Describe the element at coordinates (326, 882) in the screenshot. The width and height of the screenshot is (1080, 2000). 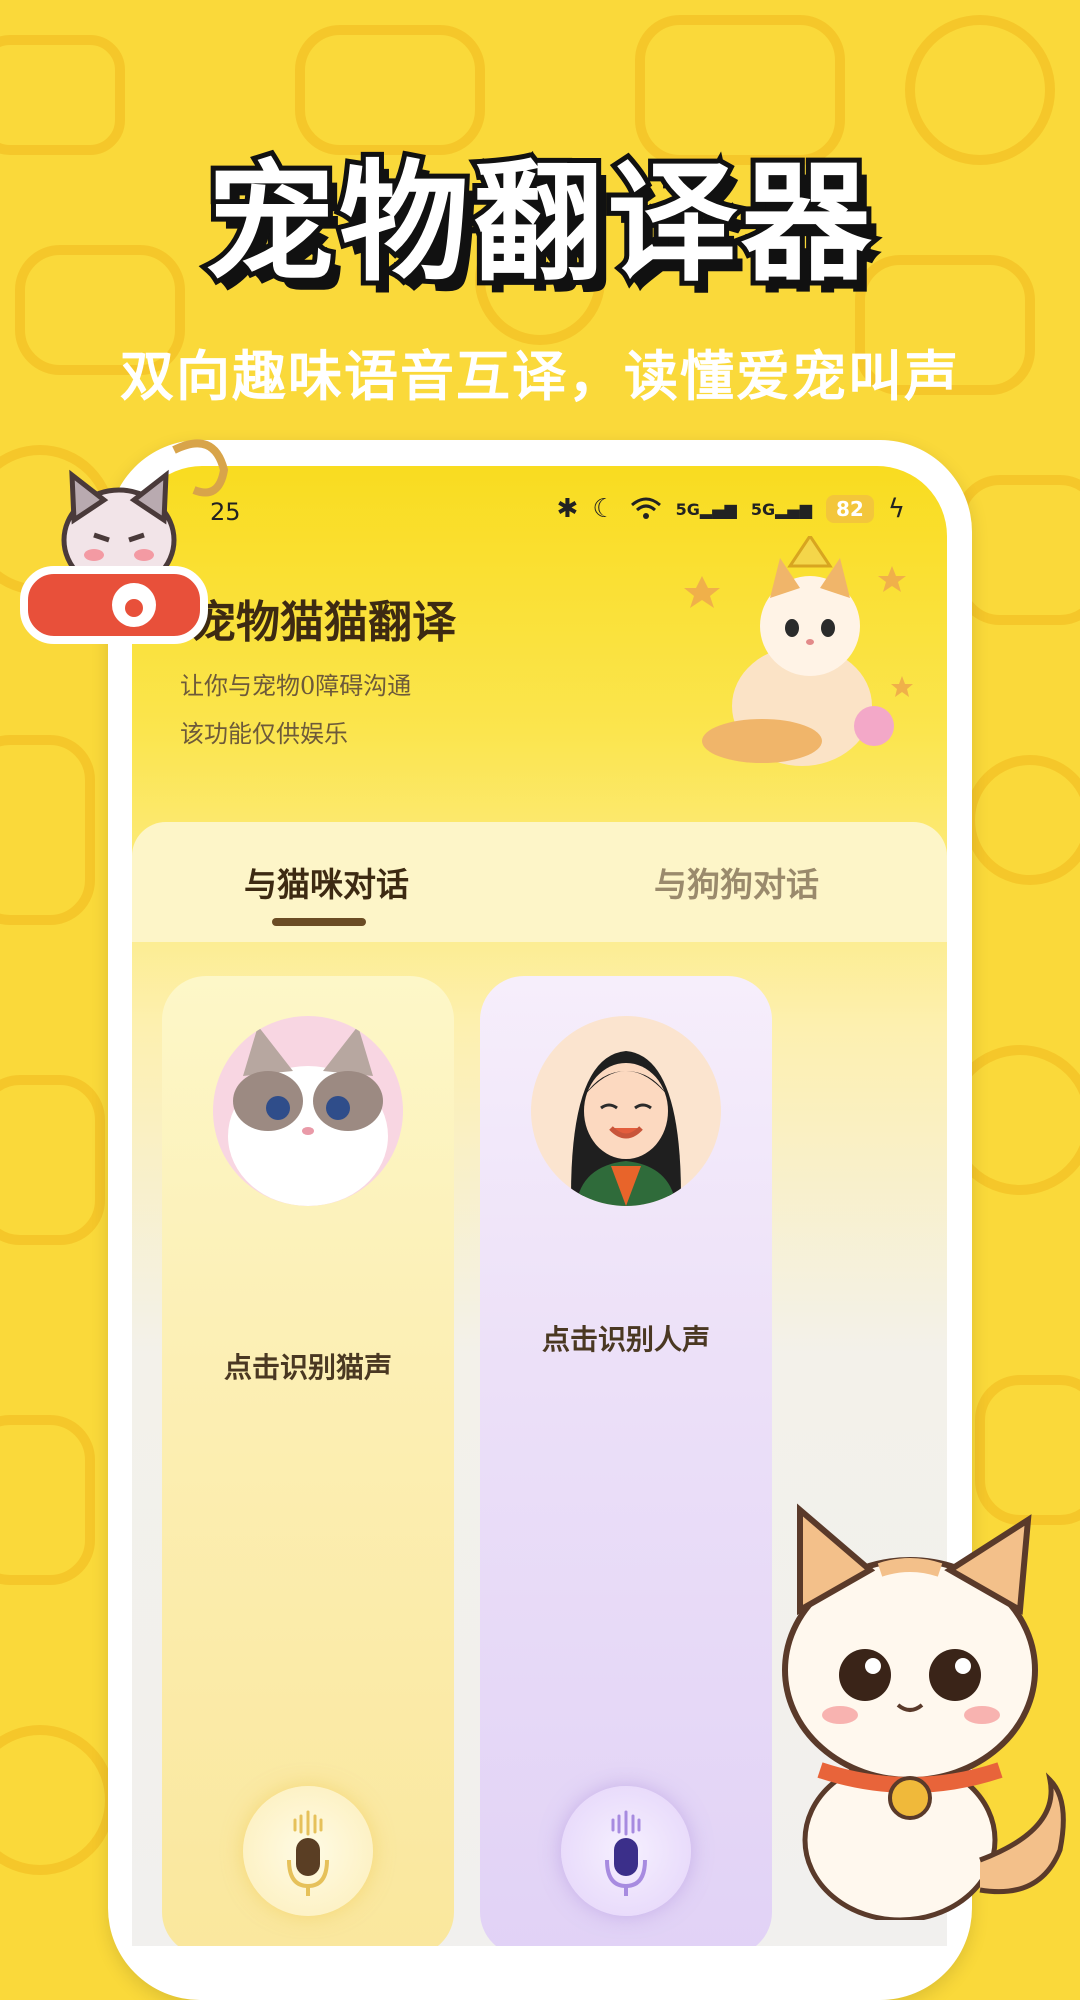
I see `tab-talk-to-cat: 与猫咪对话` at that location.